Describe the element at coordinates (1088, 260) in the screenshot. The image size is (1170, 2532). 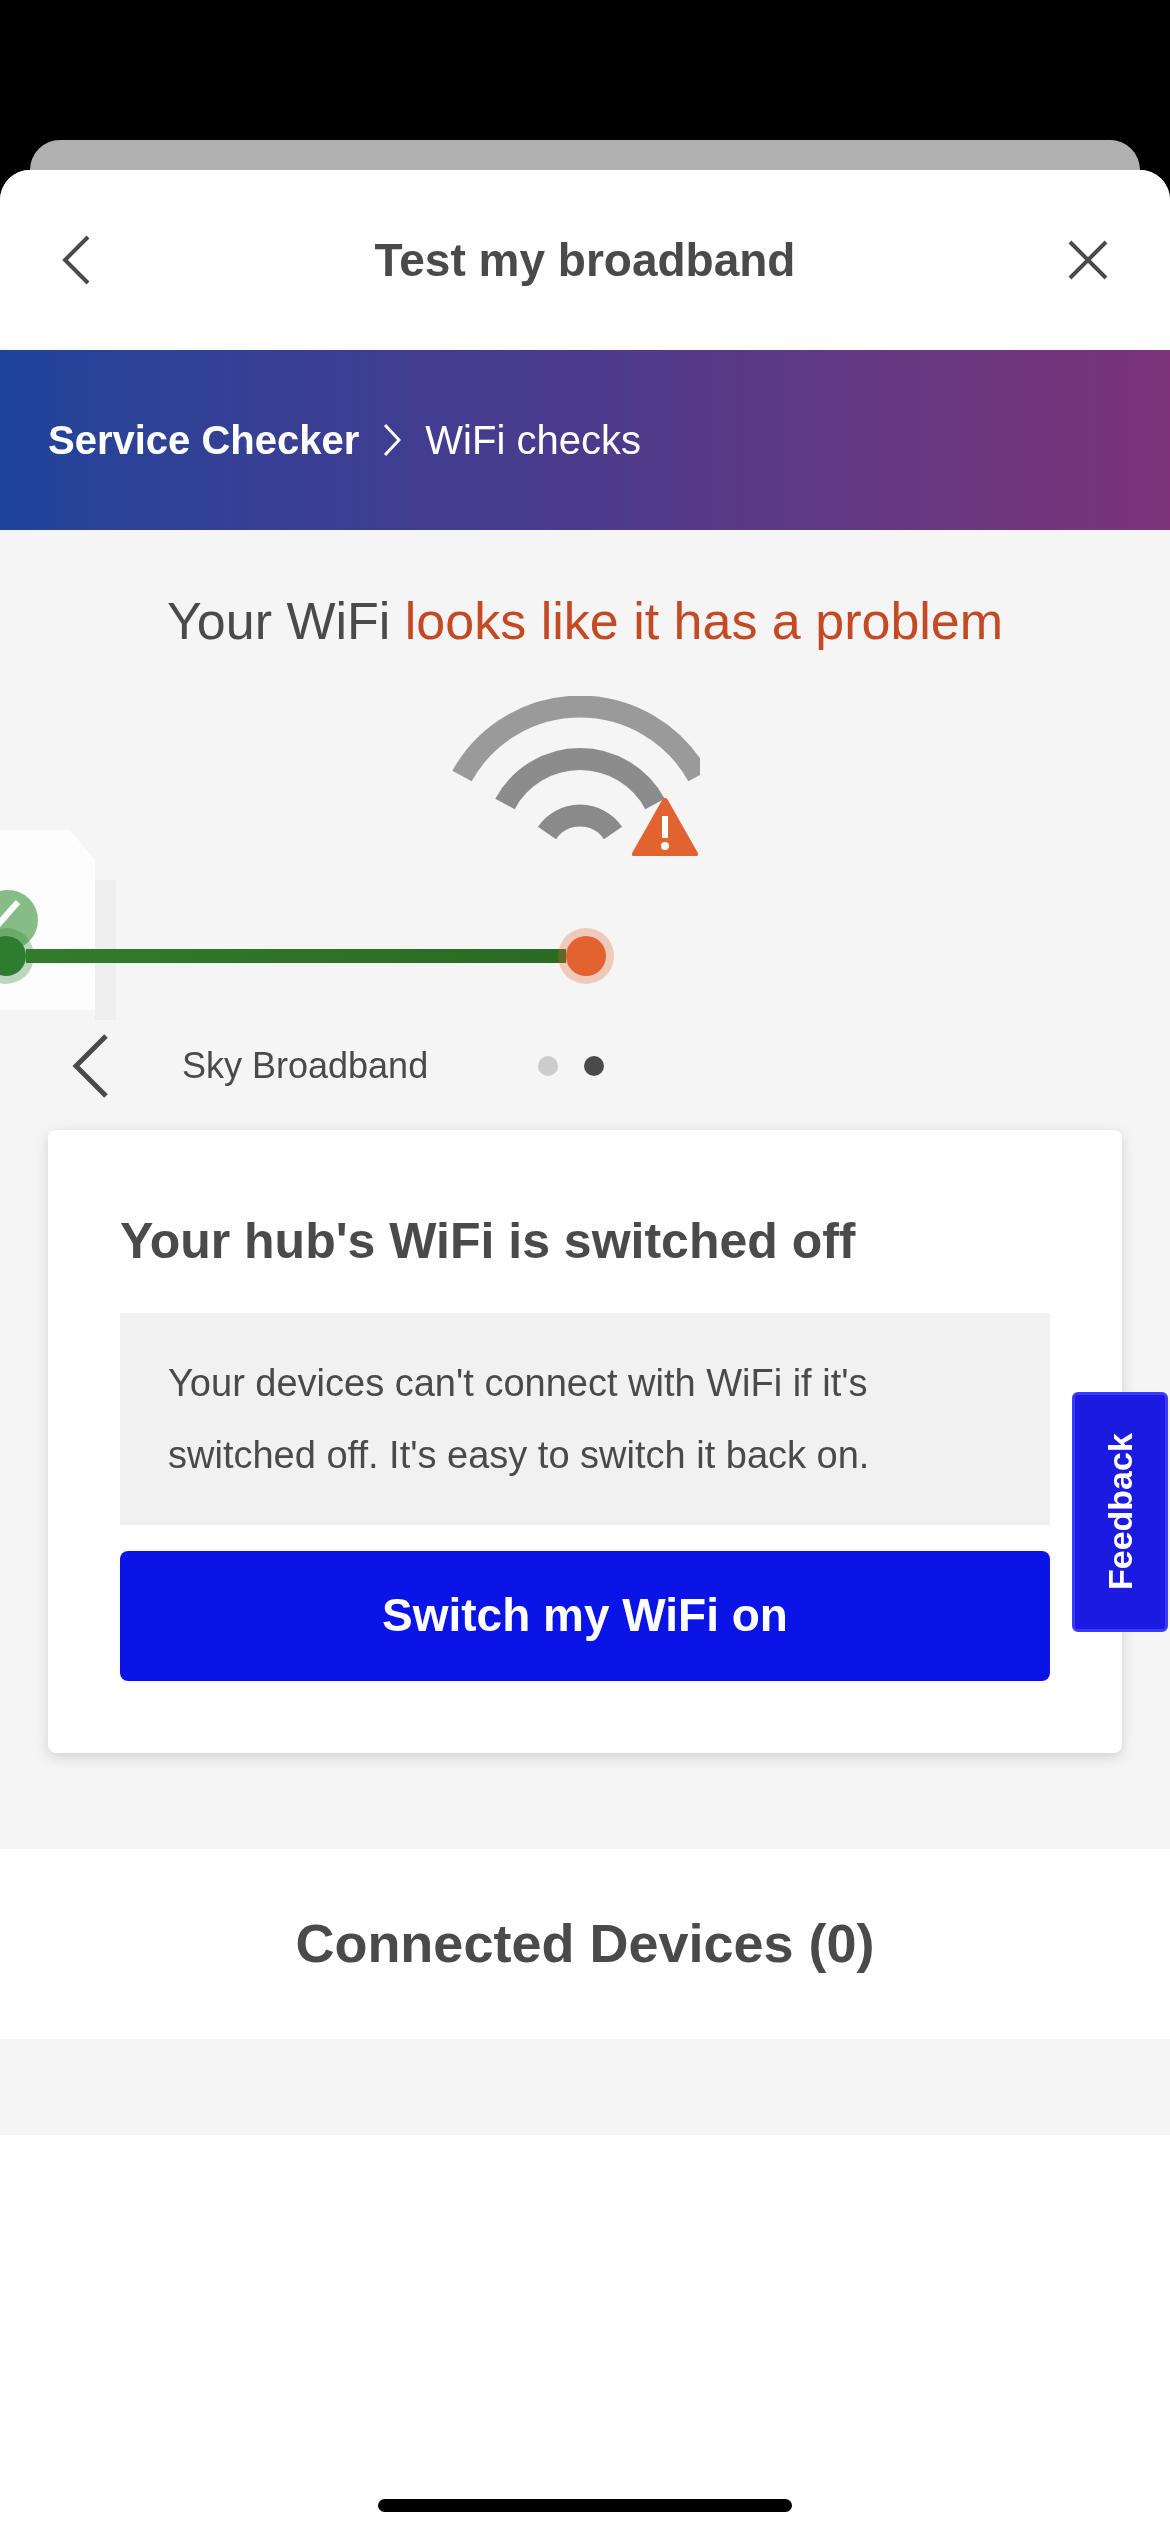
I see `close-icon` at that location.